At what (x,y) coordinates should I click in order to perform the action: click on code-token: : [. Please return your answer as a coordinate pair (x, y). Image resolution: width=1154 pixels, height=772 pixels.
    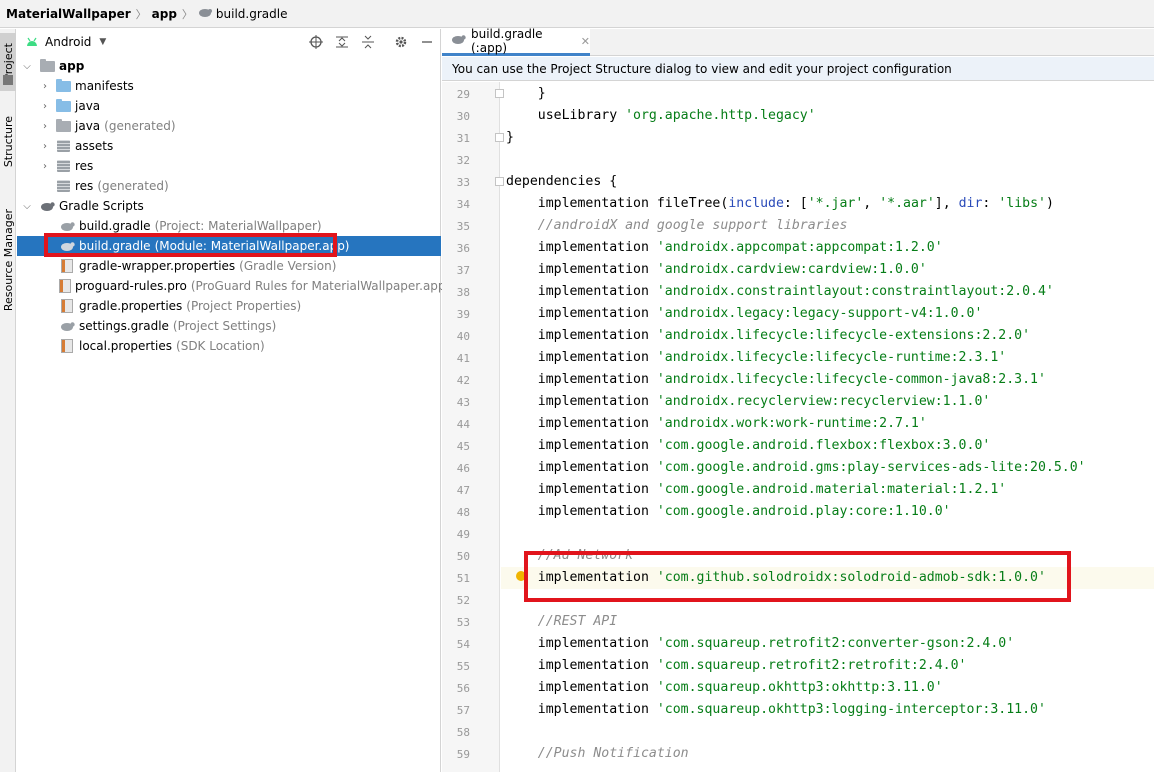
    Looking at the image, I should click on (795, 203).